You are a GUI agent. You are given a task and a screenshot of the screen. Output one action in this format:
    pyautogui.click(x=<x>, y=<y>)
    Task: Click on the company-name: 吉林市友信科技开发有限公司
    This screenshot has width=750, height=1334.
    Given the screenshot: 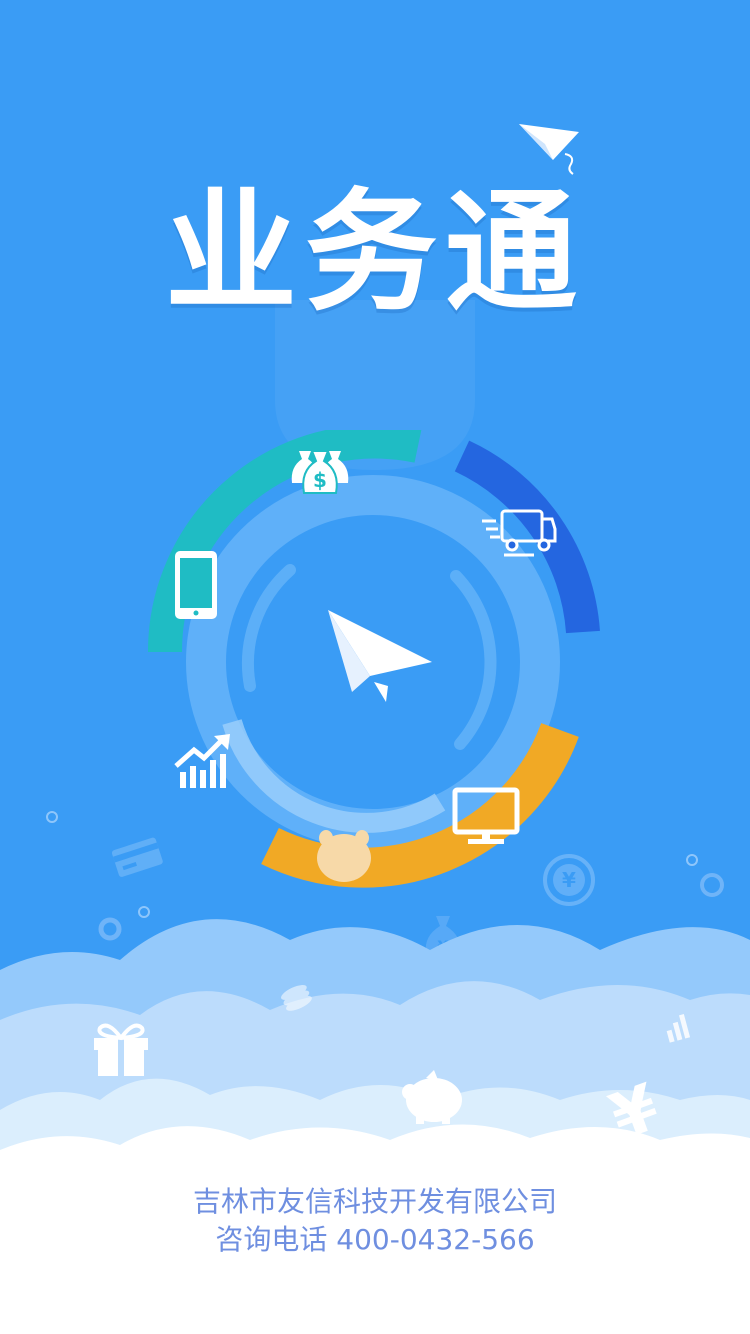 What is the action you would take?
    pyautogui.click(x=374, y=1201)
    